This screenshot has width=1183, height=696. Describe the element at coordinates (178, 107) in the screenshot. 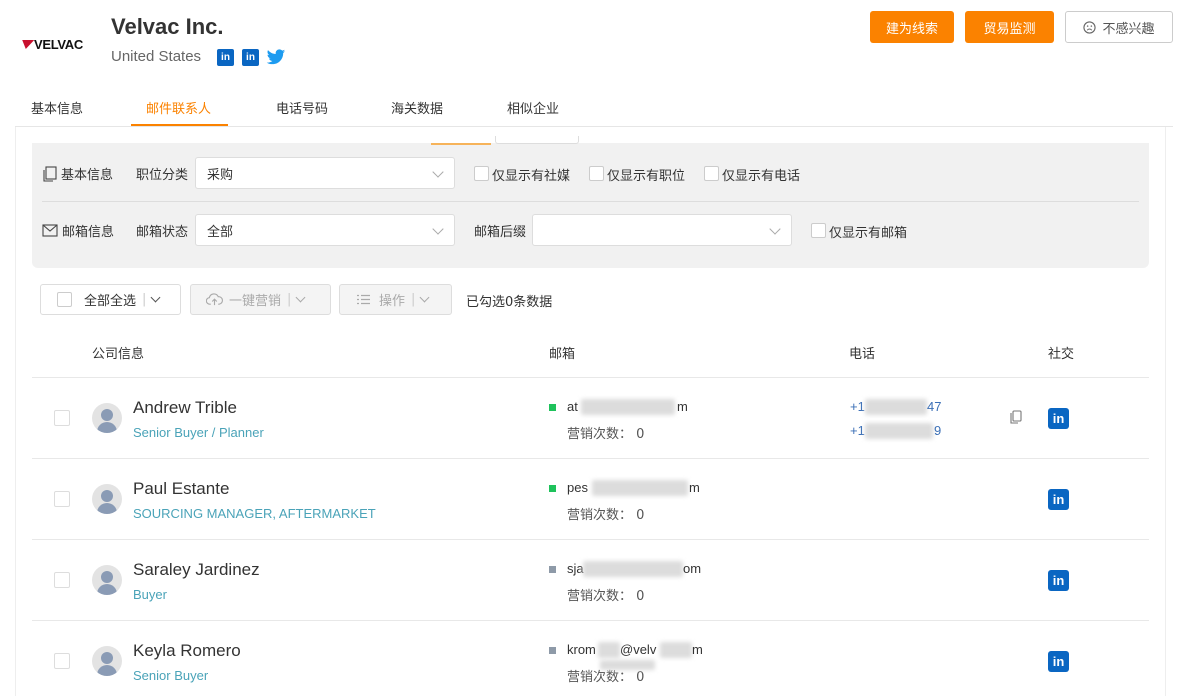

I see `tab-email-contacts: 邮件联系人` at that location.